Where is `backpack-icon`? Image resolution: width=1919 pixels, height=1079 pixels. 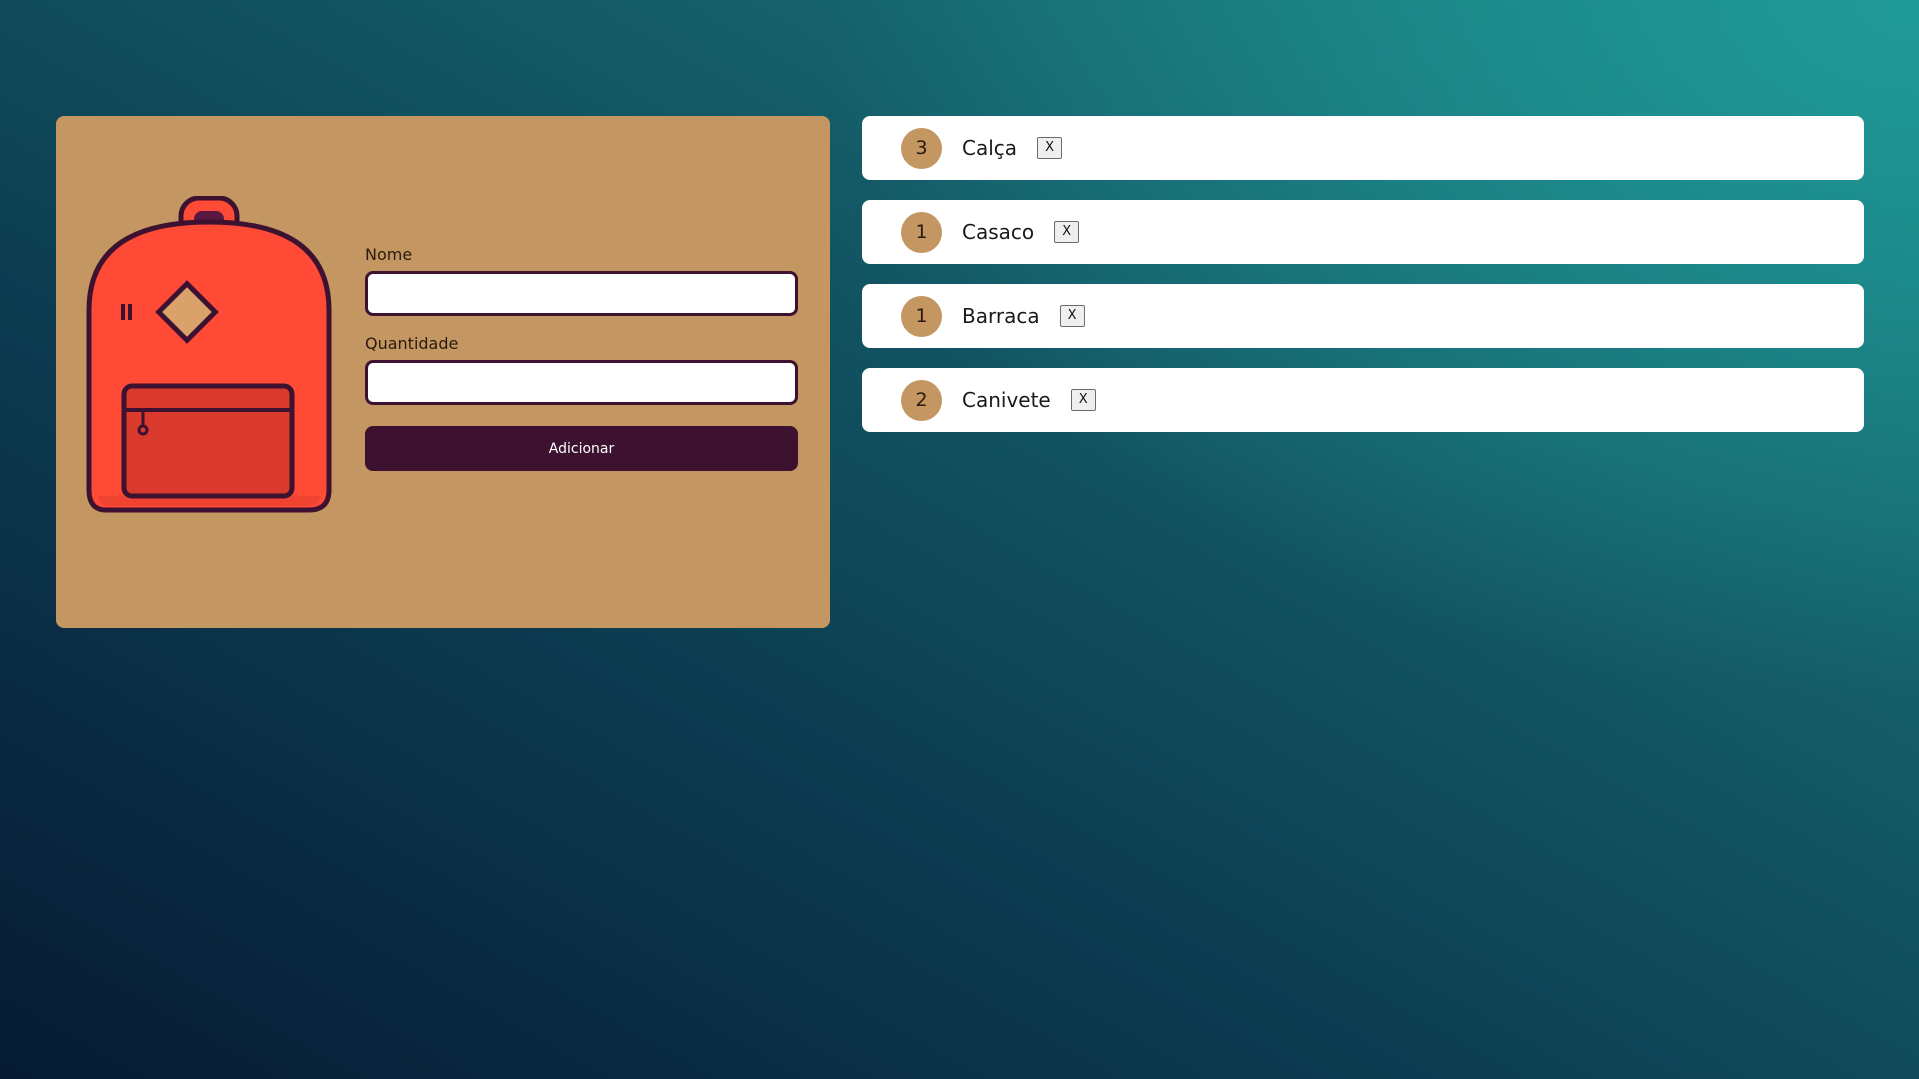 backpack-icon is located at coordinates (209, 354).